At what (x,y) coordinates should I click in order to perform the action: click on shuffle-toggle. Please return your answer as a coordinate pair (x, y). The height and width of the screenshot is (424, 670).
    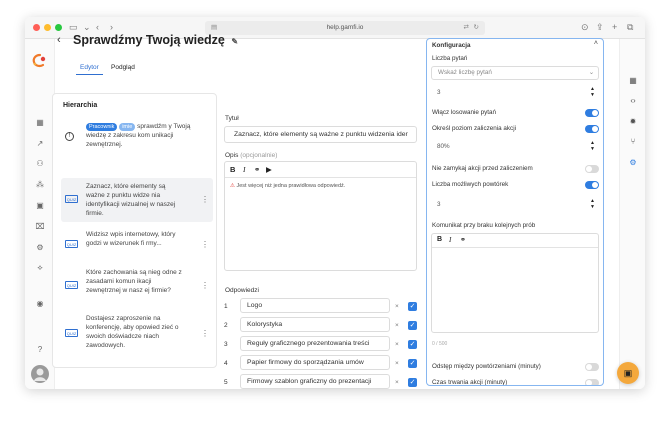
    Looking at the image, I should click on (592, 113).